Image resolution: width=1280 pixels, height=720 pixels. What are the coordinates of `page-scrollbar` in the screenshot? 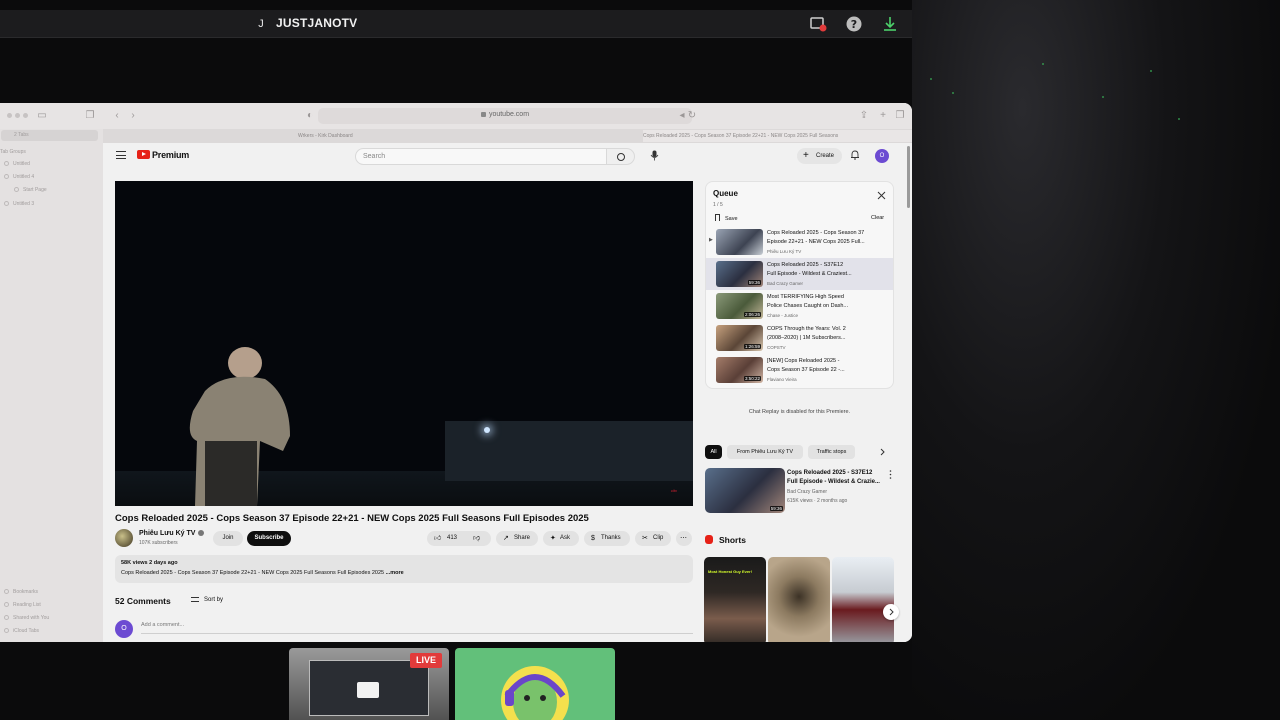 It's located at (908, 177).